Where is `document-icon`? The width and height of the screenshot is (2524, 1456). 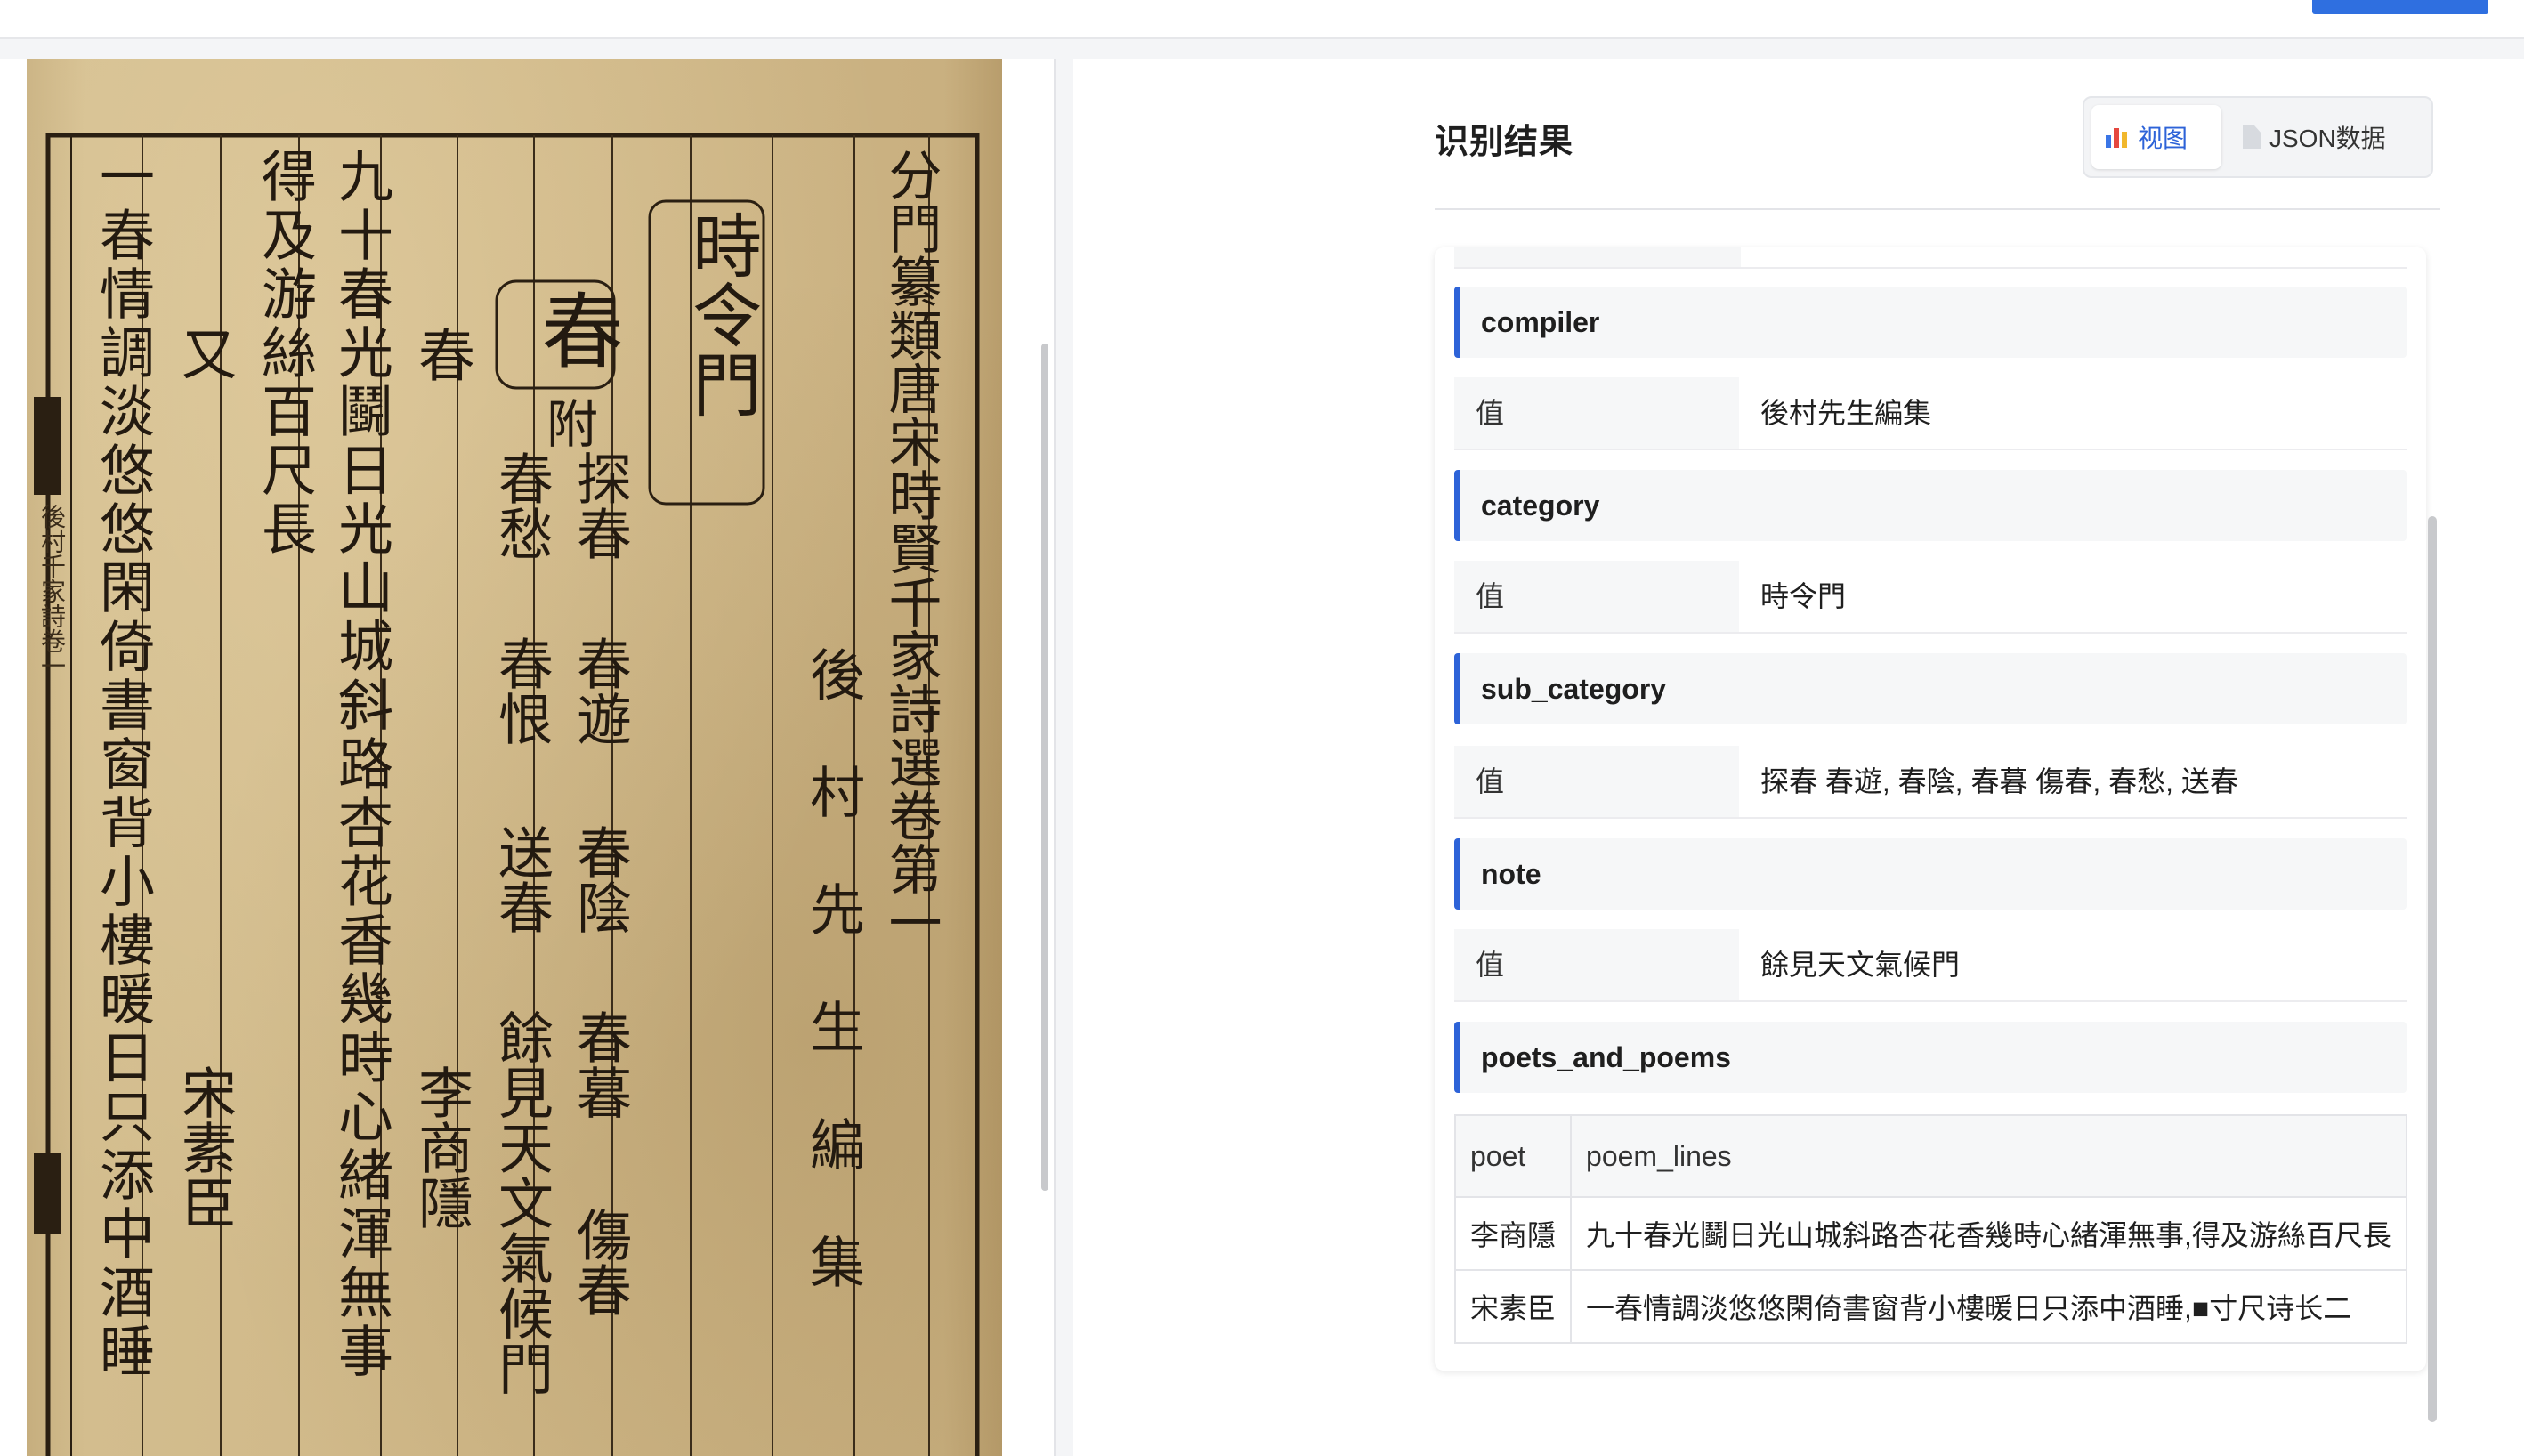 document-icon is located at coordinates (2252, 137).